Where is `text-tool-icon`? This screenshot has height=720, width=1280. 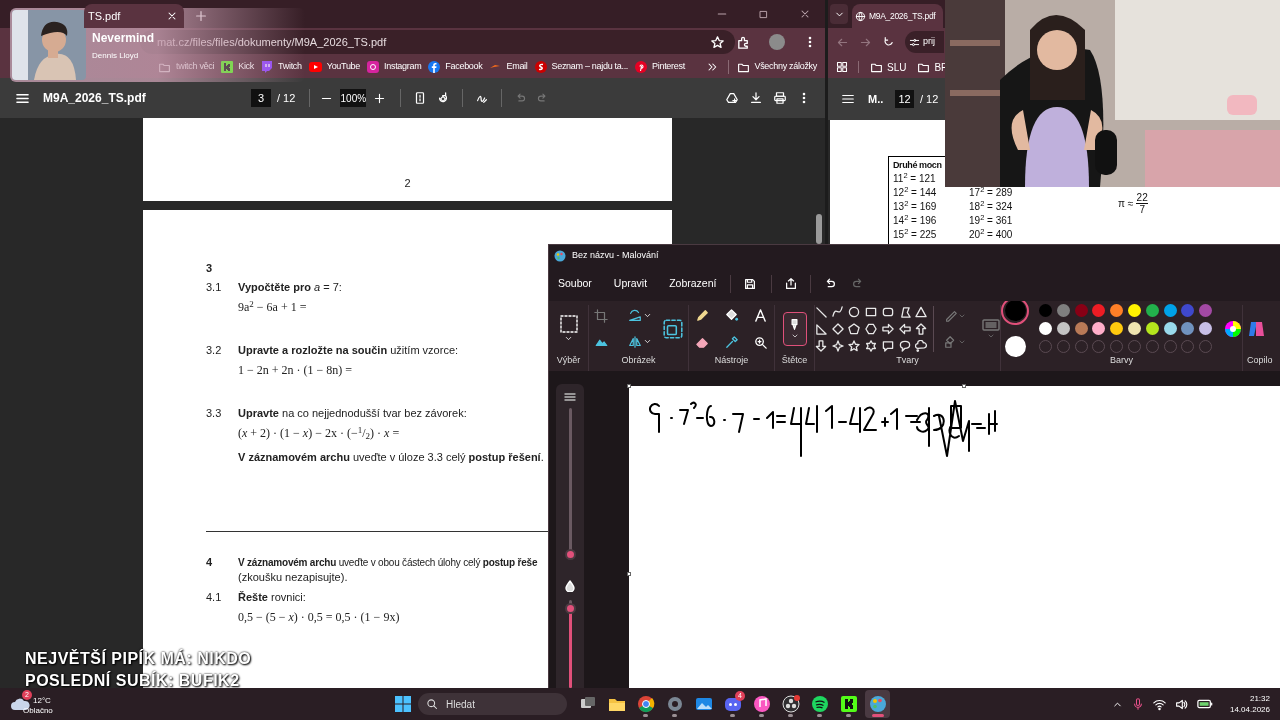 text-tool-icon is located at coordinates (760, 315).